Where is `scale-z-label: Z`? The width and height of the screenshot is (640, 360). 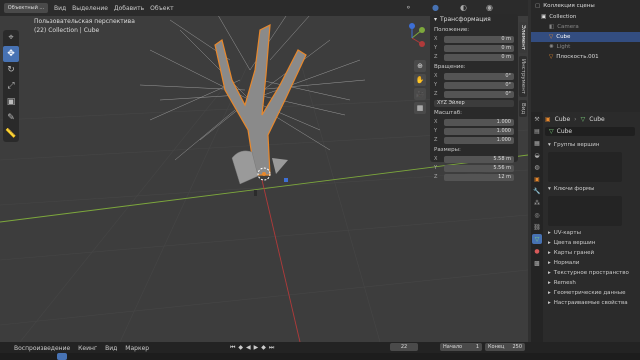 scale-z-label: Z is located at coordinates (436, 140).